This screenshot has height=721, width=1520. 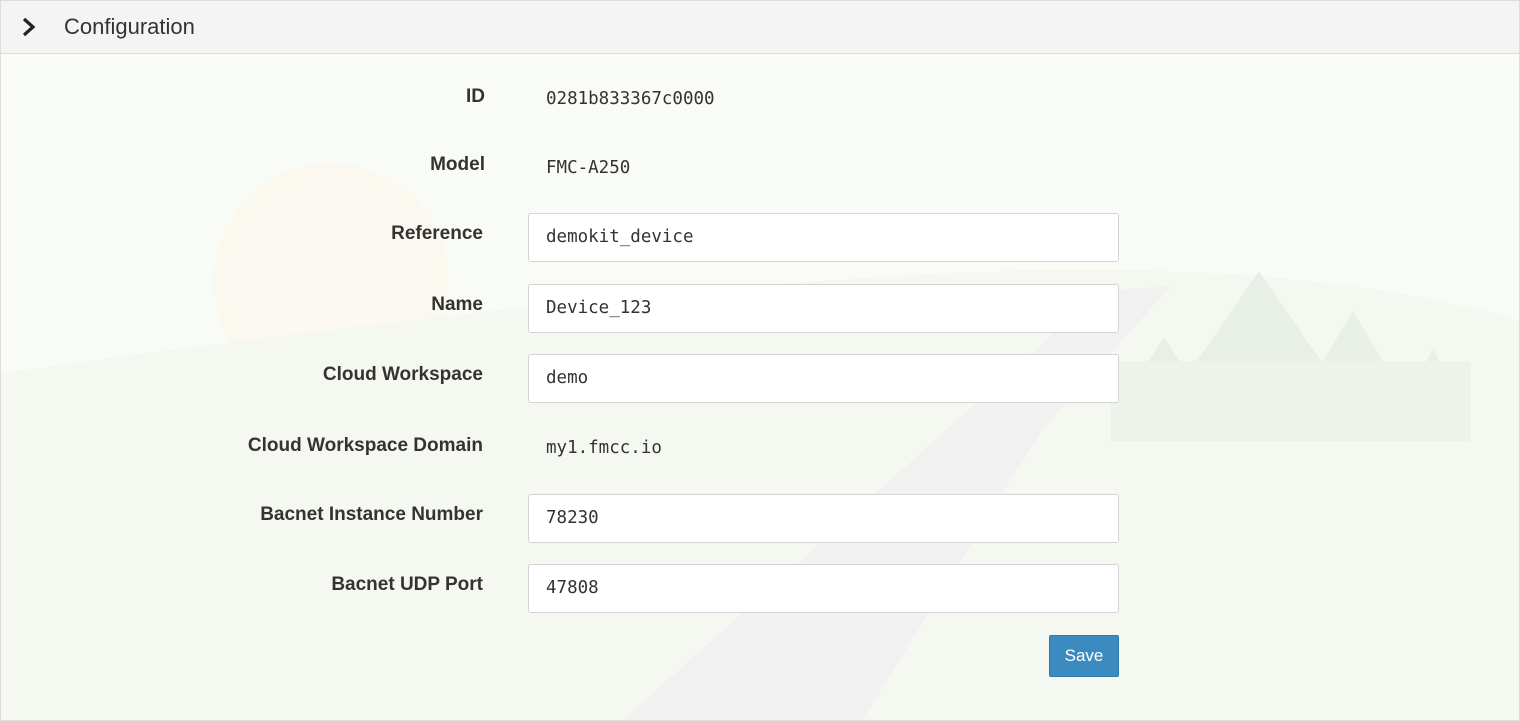 What do you see at coordinates (823, 518) in the screenshot?
I see `bacnet-instance-input: 78230` at bounding box center [823, 518].